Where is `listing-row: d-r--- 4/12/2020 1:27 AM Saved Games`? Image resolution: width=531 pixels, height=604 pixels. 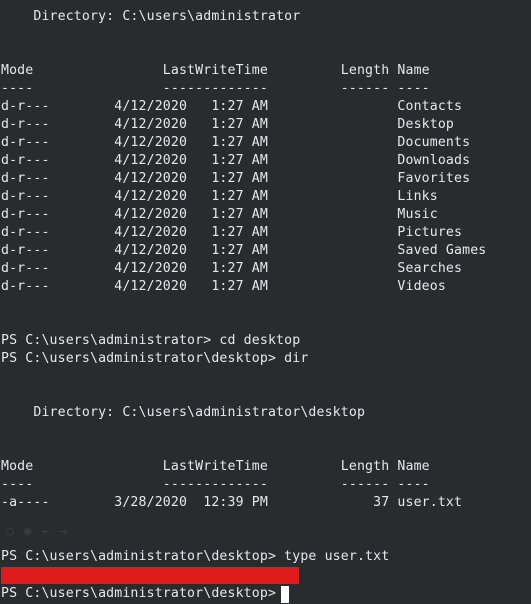 listing-row: d-r--- 4/12/2020 1:27 AM Saved Games is located at coordinates (244, 250).